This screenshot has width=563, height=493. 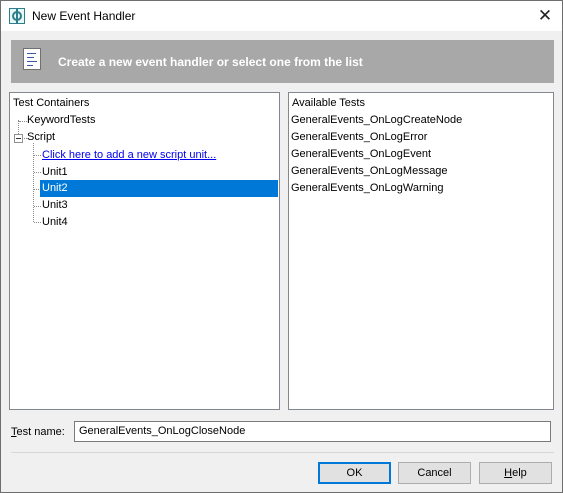 What do you see at coordinates (508, 473) in the screenshot?
I see `help-mnemonic: H` at bounding box center [508, 473].